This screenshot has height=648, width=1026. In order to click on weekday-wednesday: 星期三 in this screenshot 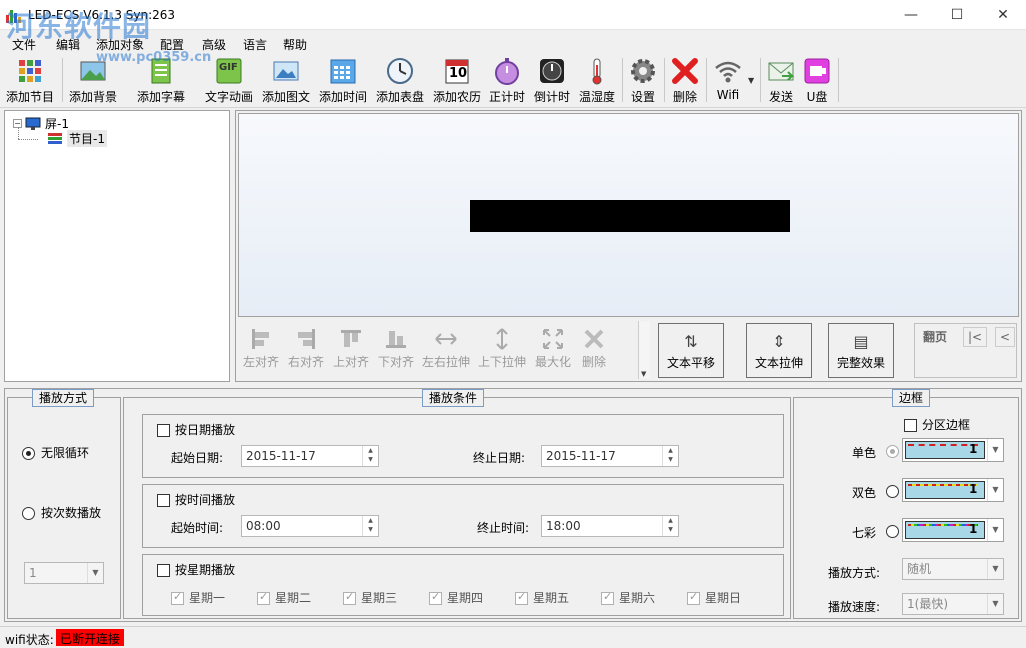, I will do `click(370, 597)`.